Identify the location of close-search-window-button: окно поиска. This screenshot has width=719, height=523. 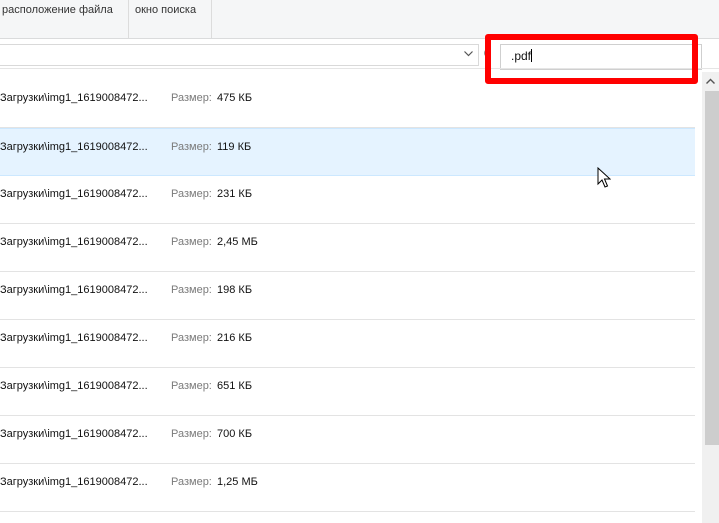
(170, 19).